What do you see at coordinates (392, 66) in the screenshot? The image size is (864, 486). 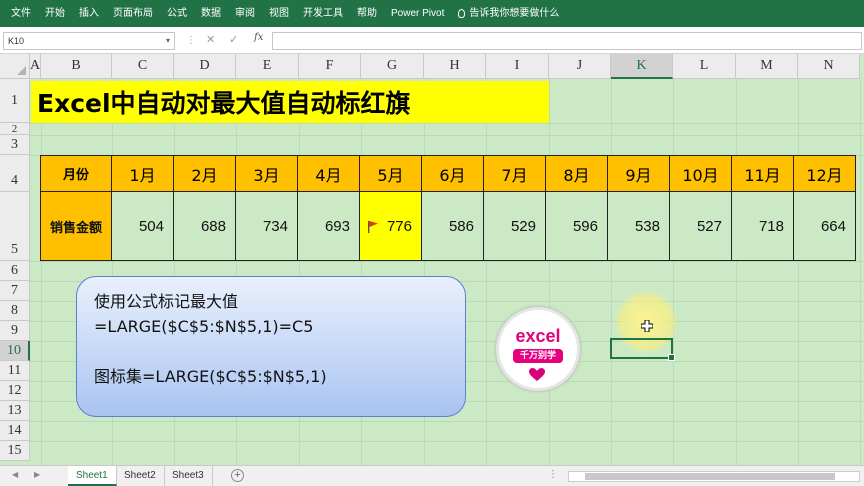 I see `column-header-g: G` at bounding box center [392, 66].